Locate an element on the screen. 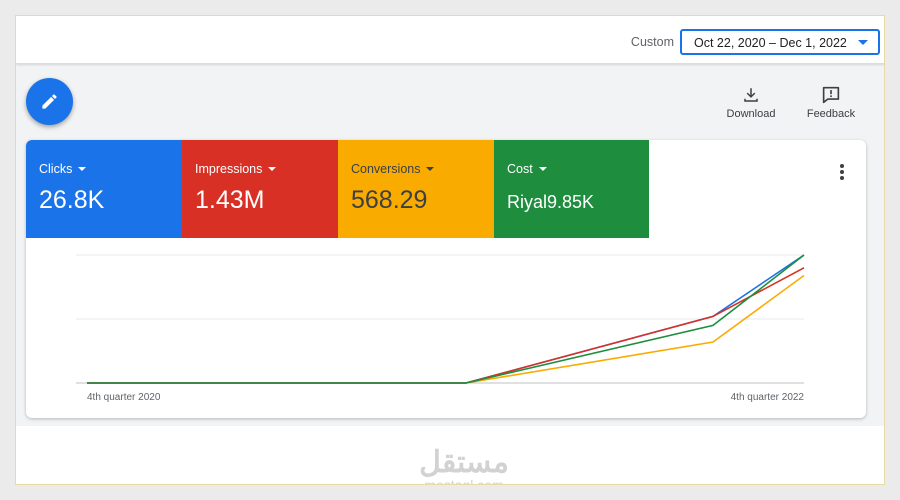 Image resolution: width=900 pixels, height=500 pixels. more-options-button is located at coordinates (842, 173).